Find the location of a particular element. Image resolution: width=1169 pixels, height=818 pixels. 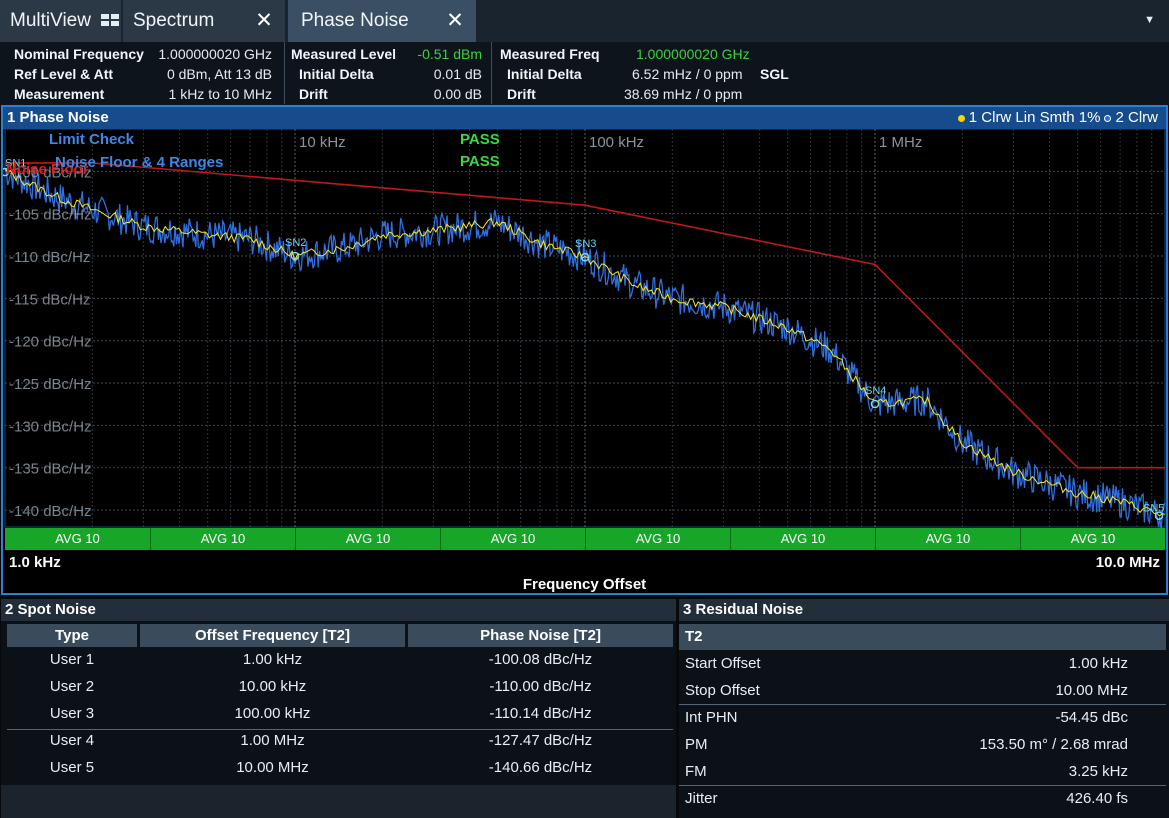

tab-multiview: MultiView is located at coordinates (60, 21).